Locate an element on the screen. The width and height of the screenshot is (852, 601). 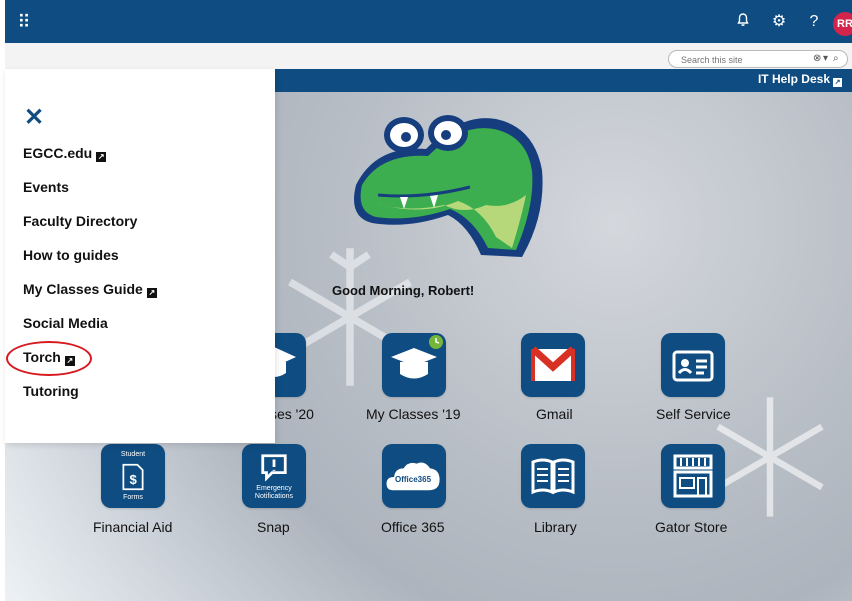
gator-store-label: Gator Store is located at coordinates (691, 527).